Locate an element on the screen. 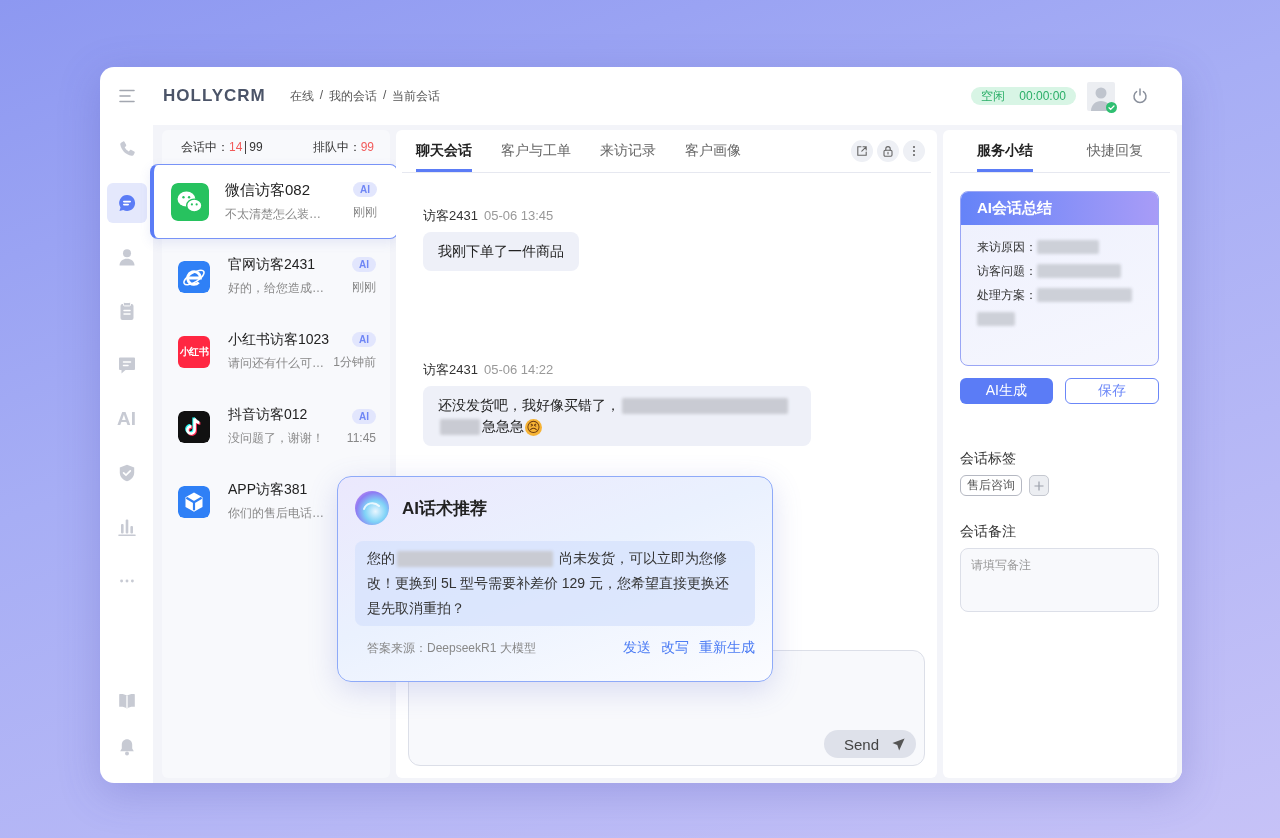 The image size is (1280, 838). breadcrumb-link: 在线 is located at coordinates (301, 96).